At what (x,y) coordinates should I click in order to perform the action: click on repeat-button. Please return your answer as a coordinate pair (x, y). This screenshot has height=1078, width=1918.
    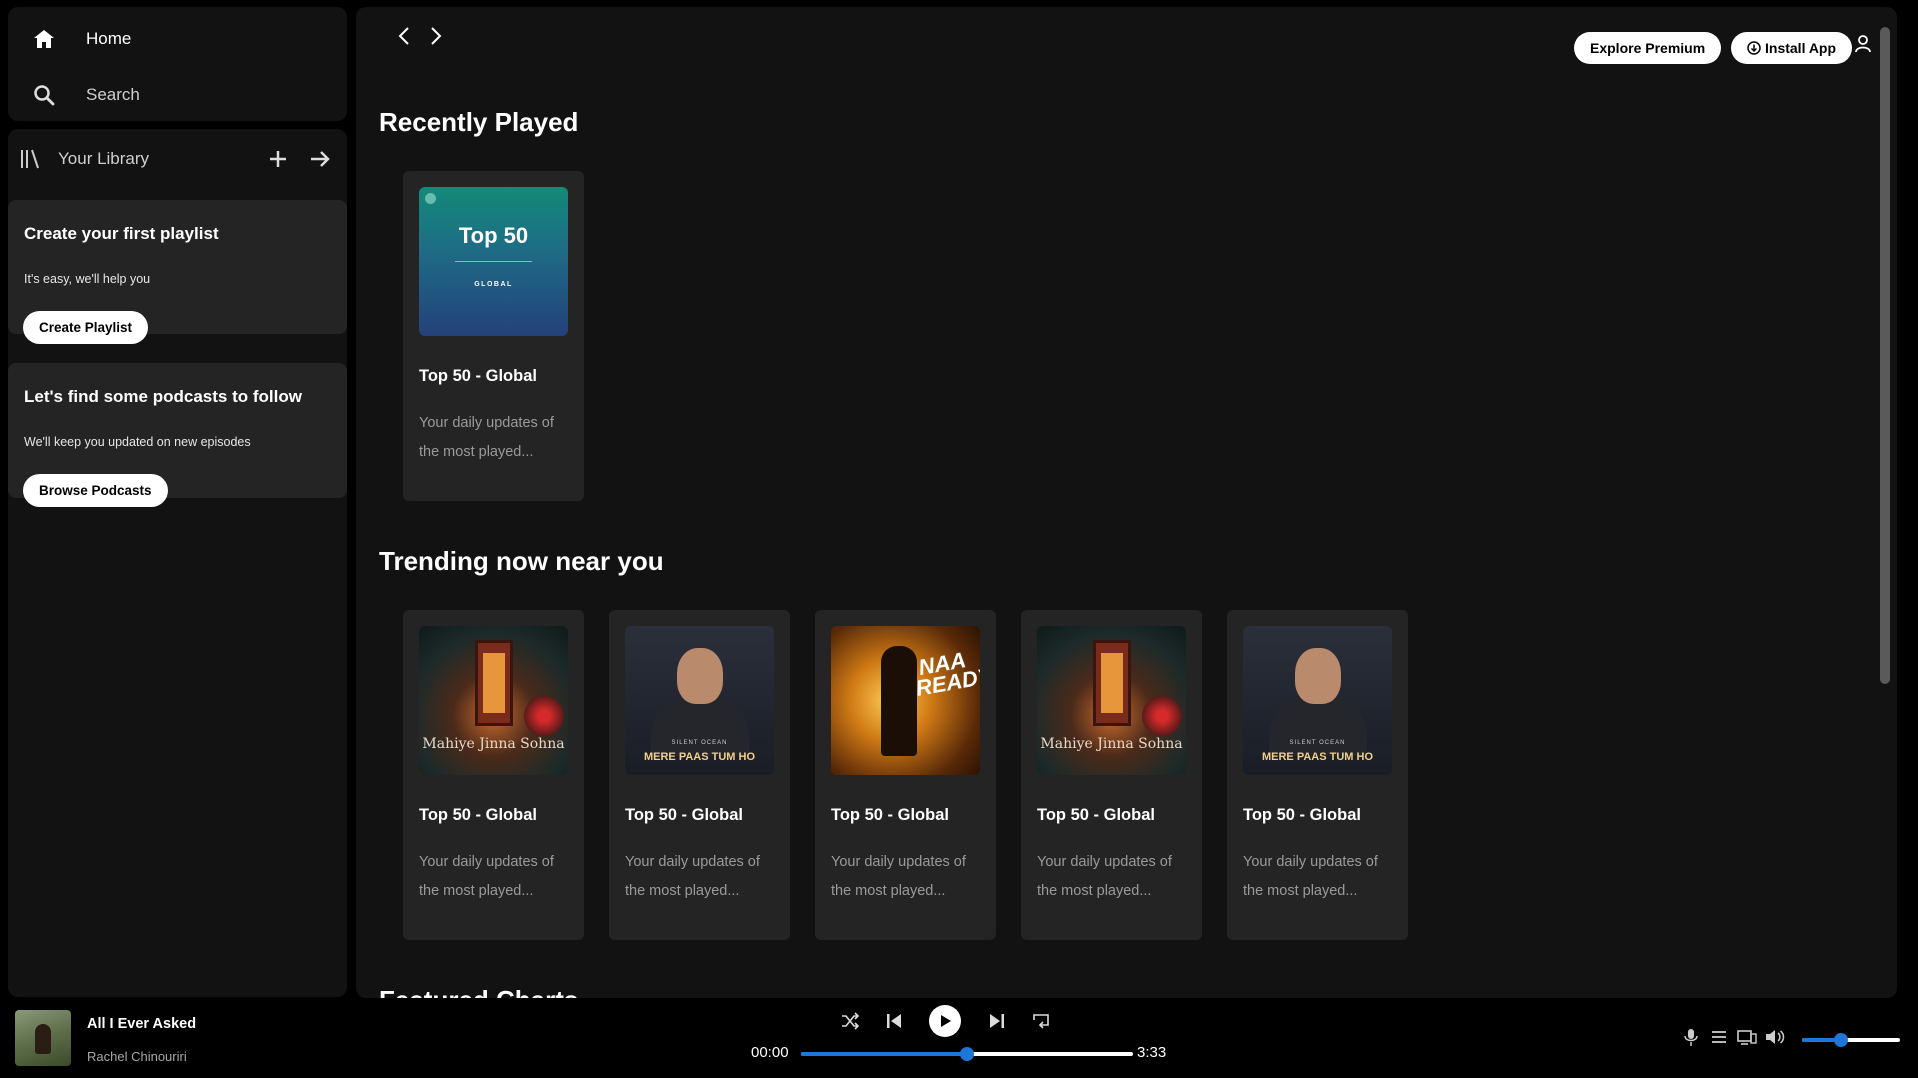
    Looking at the image, I should click on (1041, 1021).